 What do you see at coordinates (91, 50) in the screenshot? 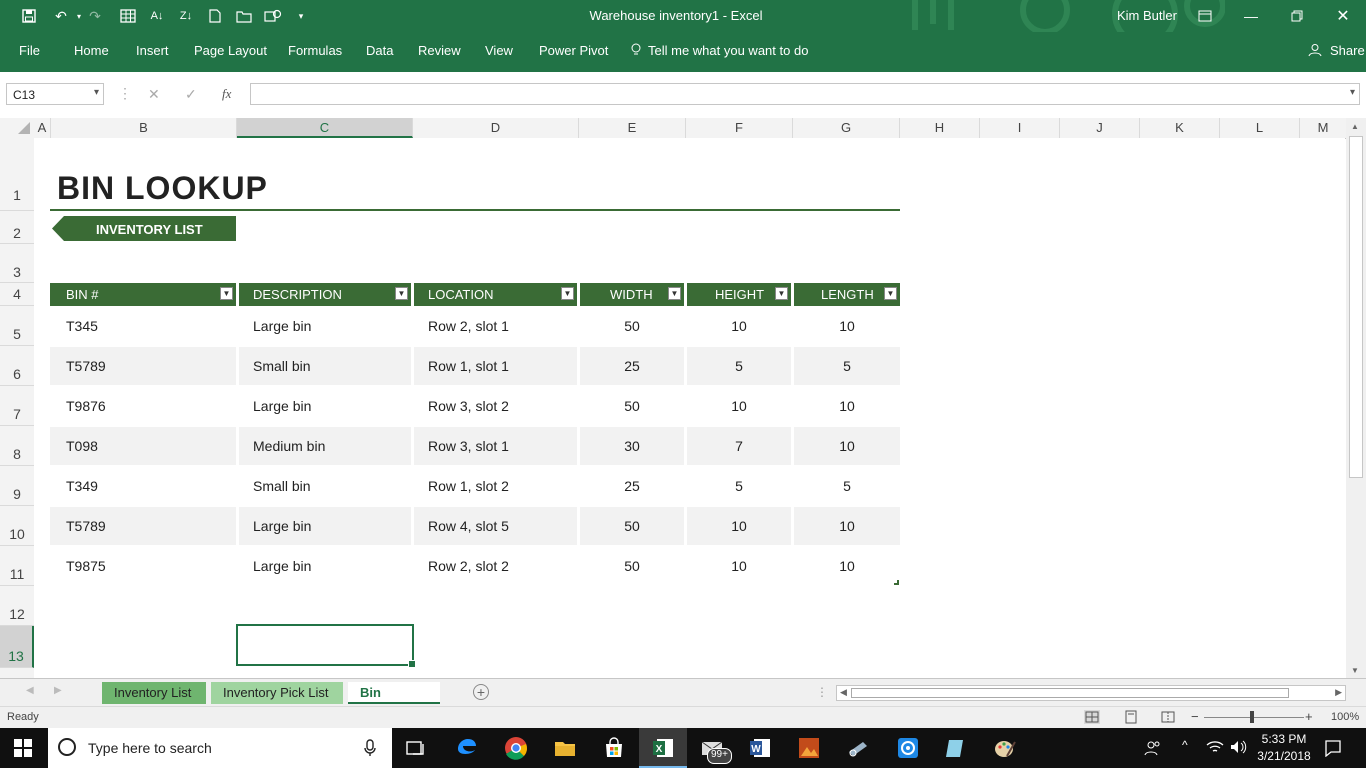
I see `tab-home: Home` at bounding box center [91, 50].